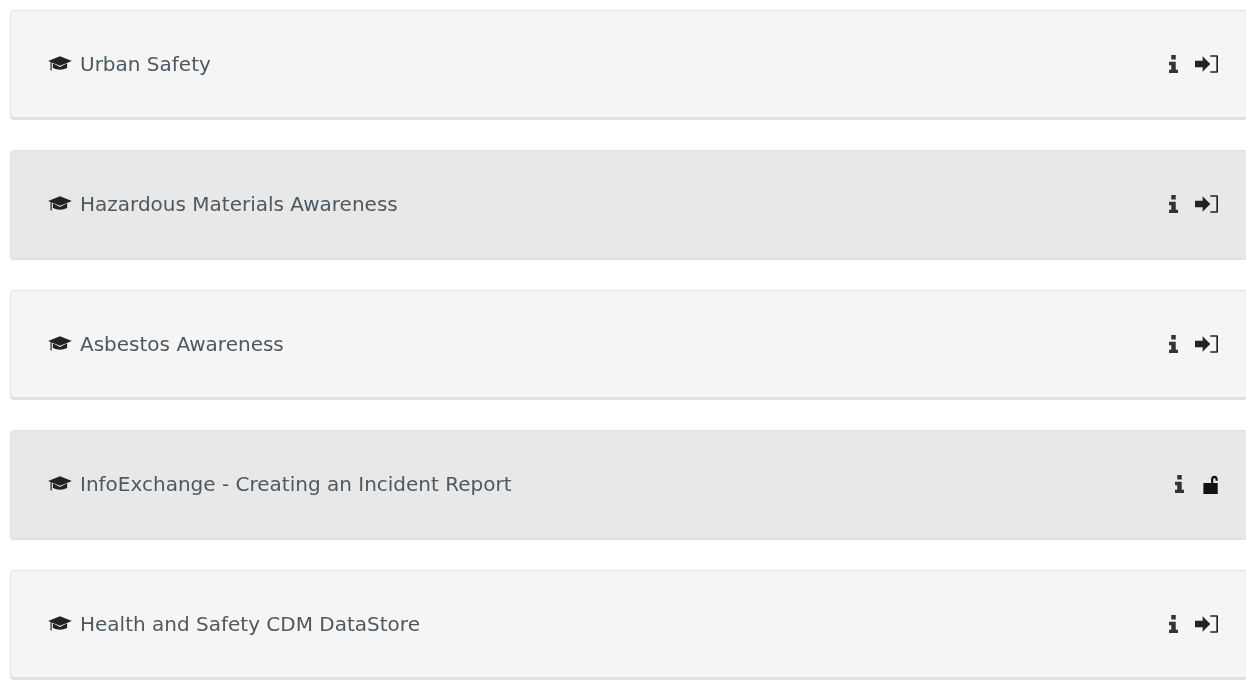 The image size is (1246, 680). I want to click on course-title: Asbestos Awareness, so click(182, 344).